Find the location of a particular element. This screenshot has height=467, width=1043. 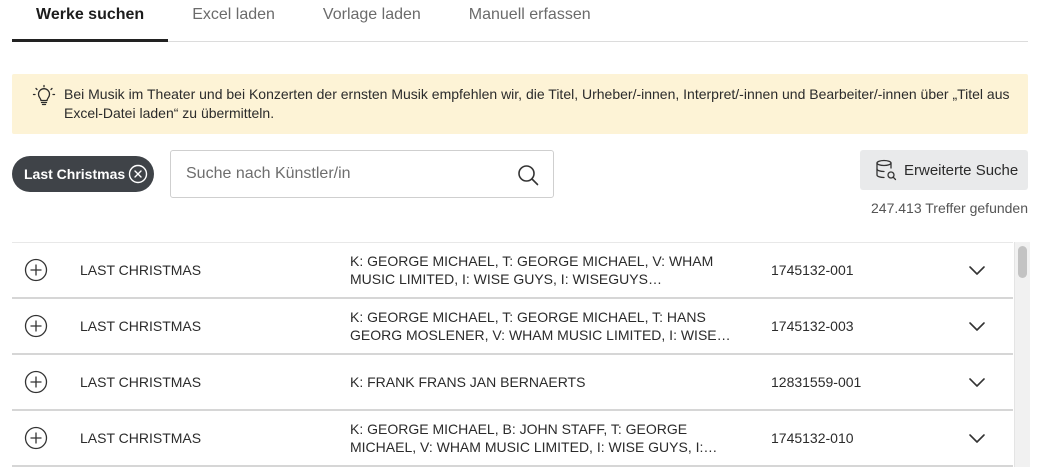

work-code: 12831559-001 is located at coordinates (816, 382).